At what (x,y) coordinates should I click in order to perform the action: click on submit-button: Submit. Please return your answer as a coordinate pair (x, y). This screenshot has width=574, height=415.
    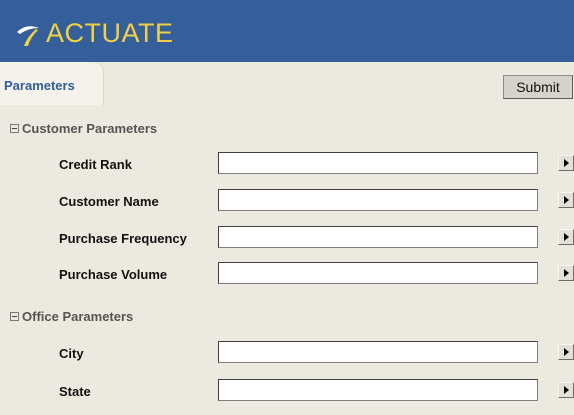
    Looking at the image, I should click on (538, 87).